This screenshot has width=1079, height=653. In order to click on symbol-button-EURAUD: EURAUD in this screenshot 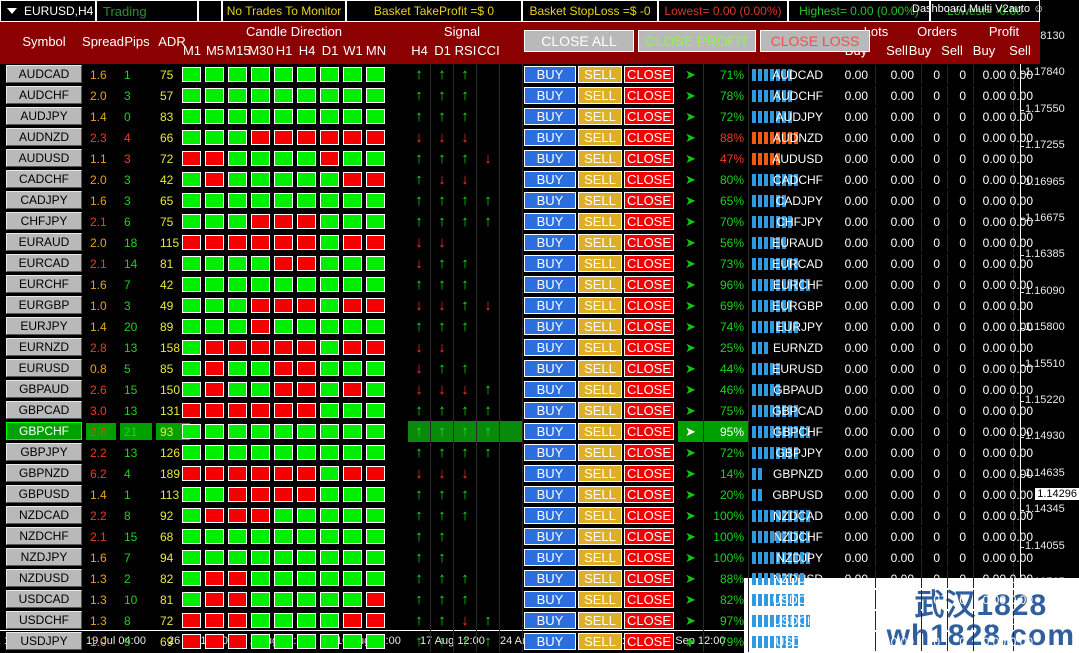, I will do `click(44, 242)`.